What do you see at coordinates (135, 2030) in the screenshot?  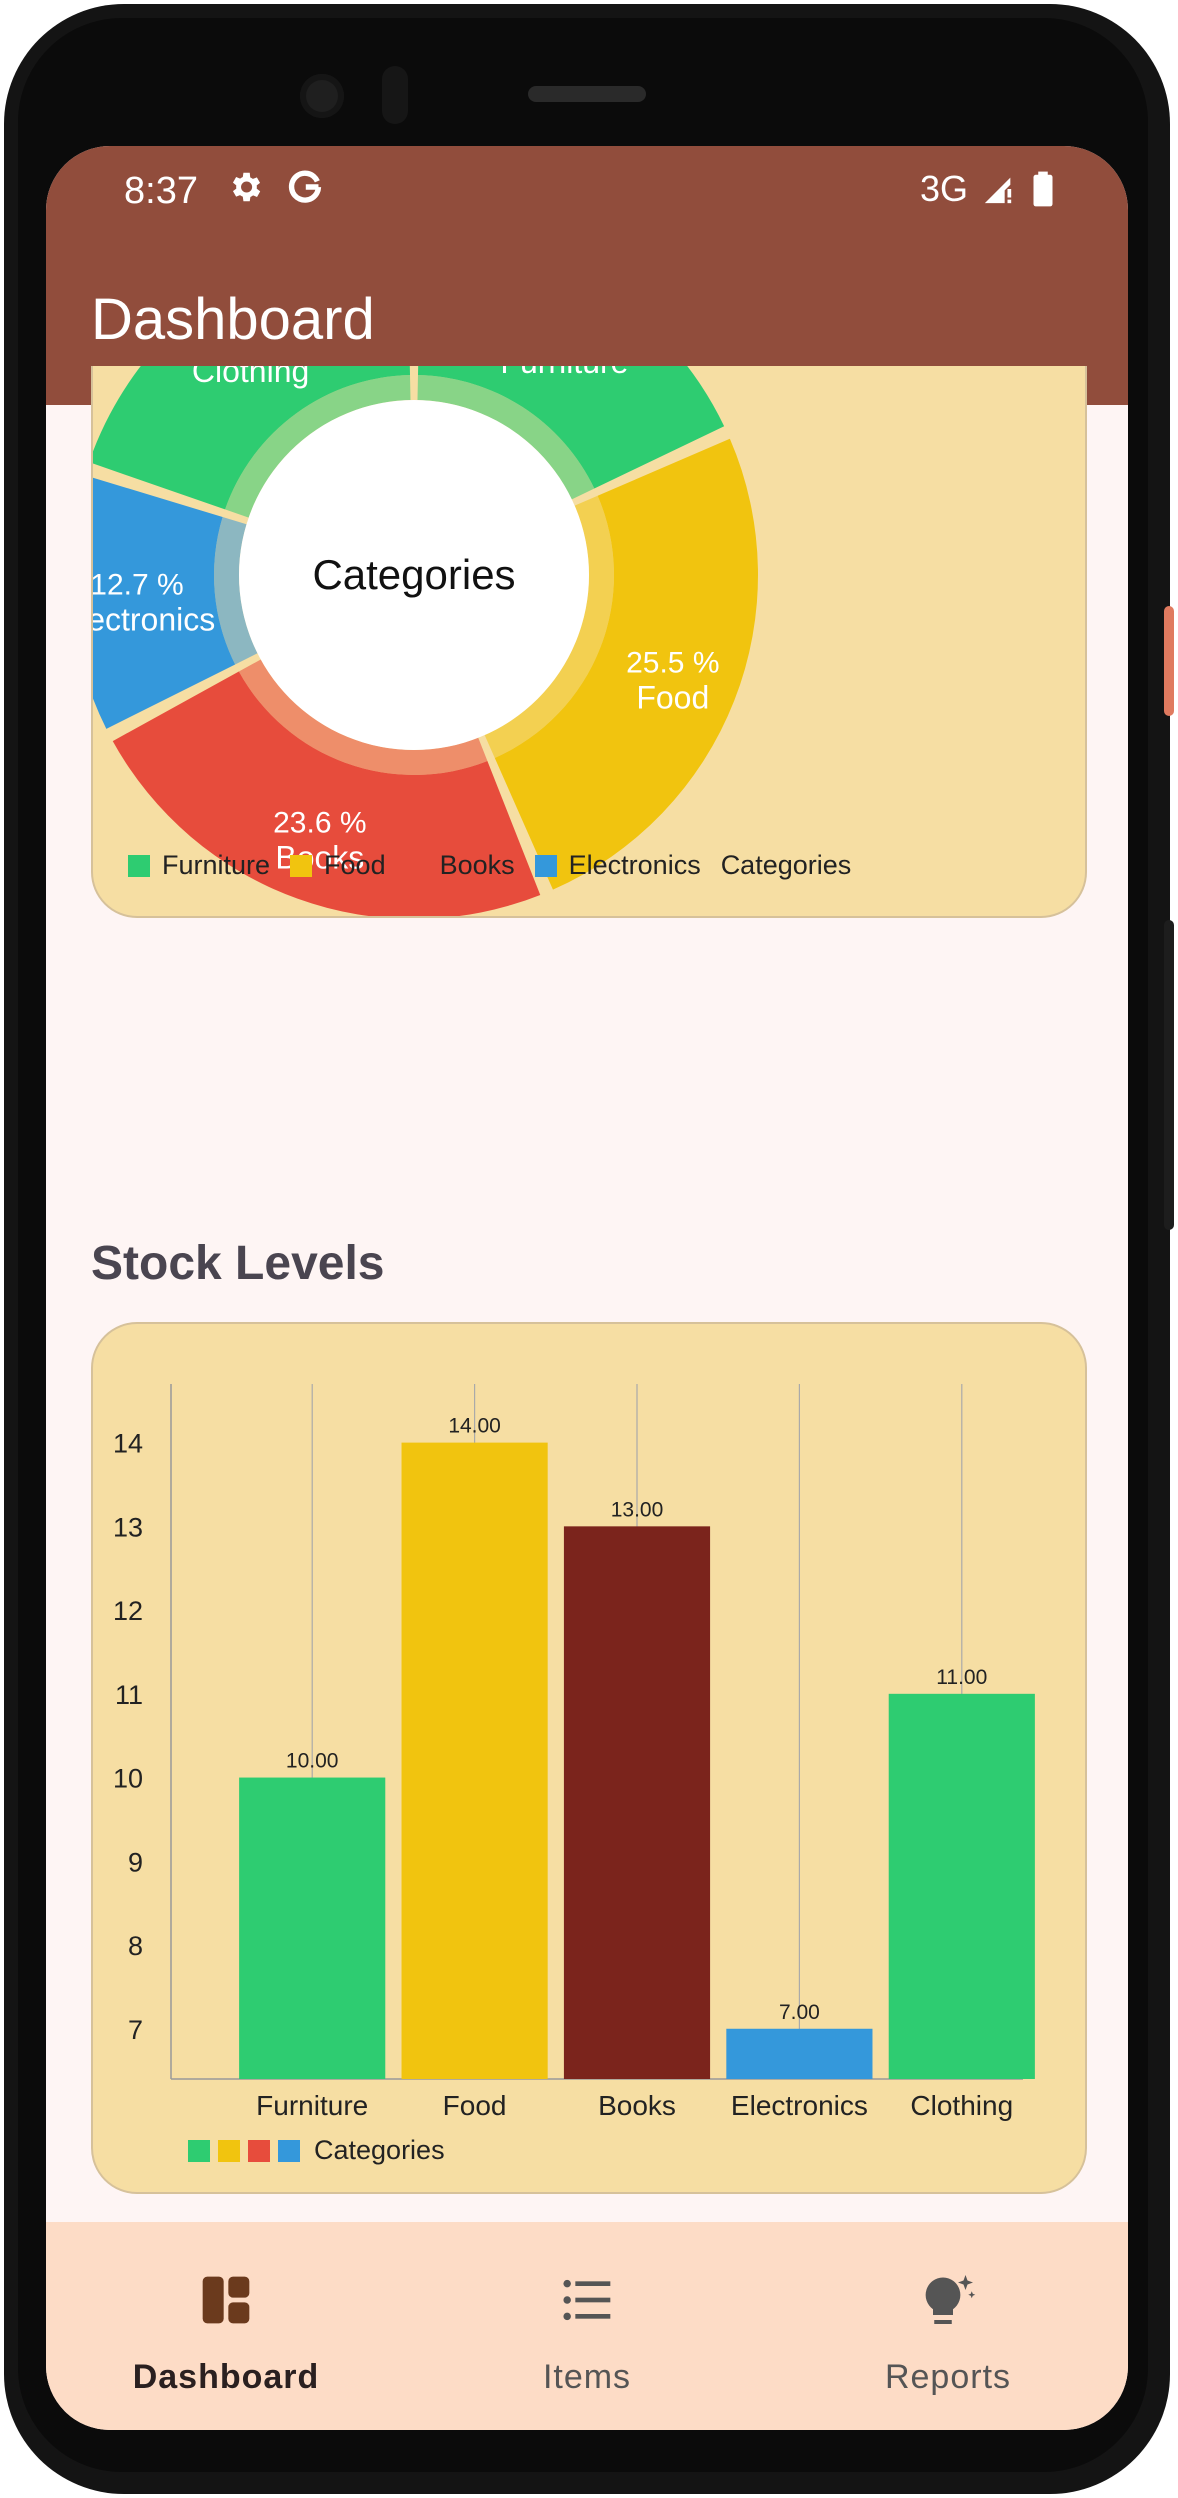 I see `y-tick-label: 7` at bounding box center [135, 2030].